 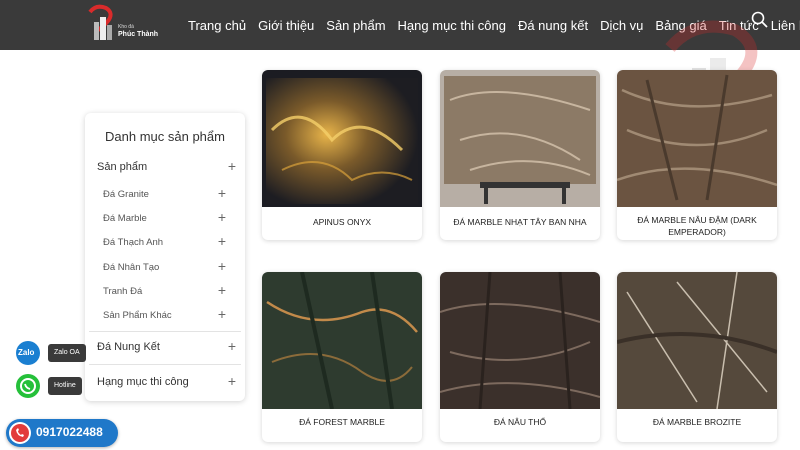 I want to click on brand-logo: Kho đá Phúc Thành, so click(x=129, y=24).